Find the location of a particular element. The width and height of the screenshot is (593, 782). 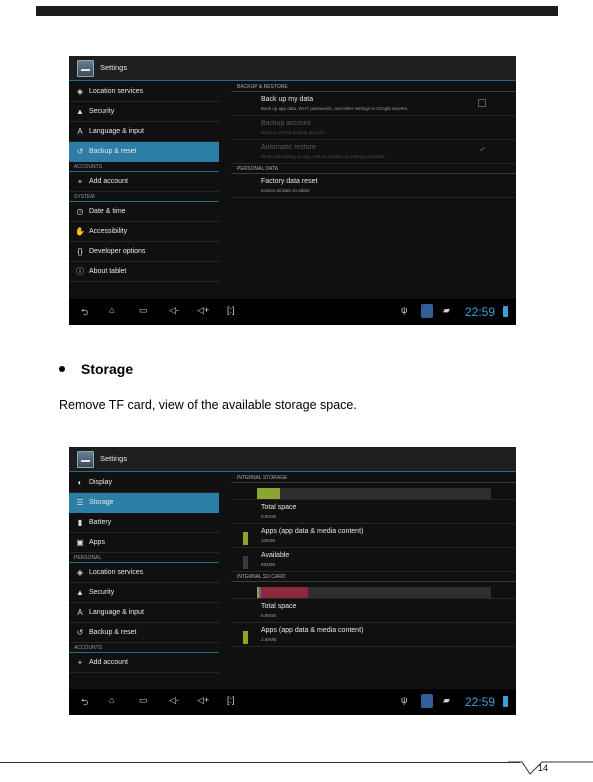

location-icon: ◈ is located at coordinates (80, 91).